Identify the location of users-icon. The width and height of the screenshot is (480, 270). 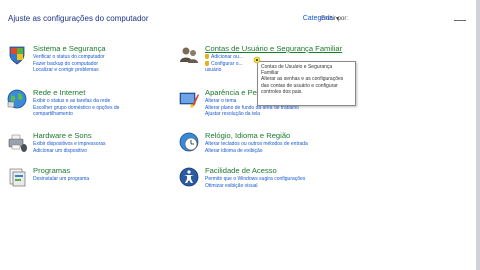
(189, 55).